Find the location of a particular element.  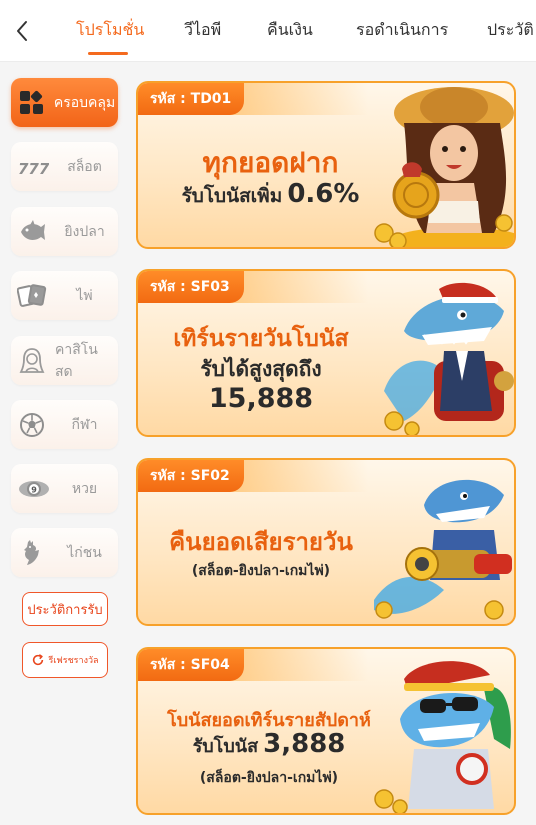

sidebar-item-label: คาสิโนสด is located at coordinates (76, 360).